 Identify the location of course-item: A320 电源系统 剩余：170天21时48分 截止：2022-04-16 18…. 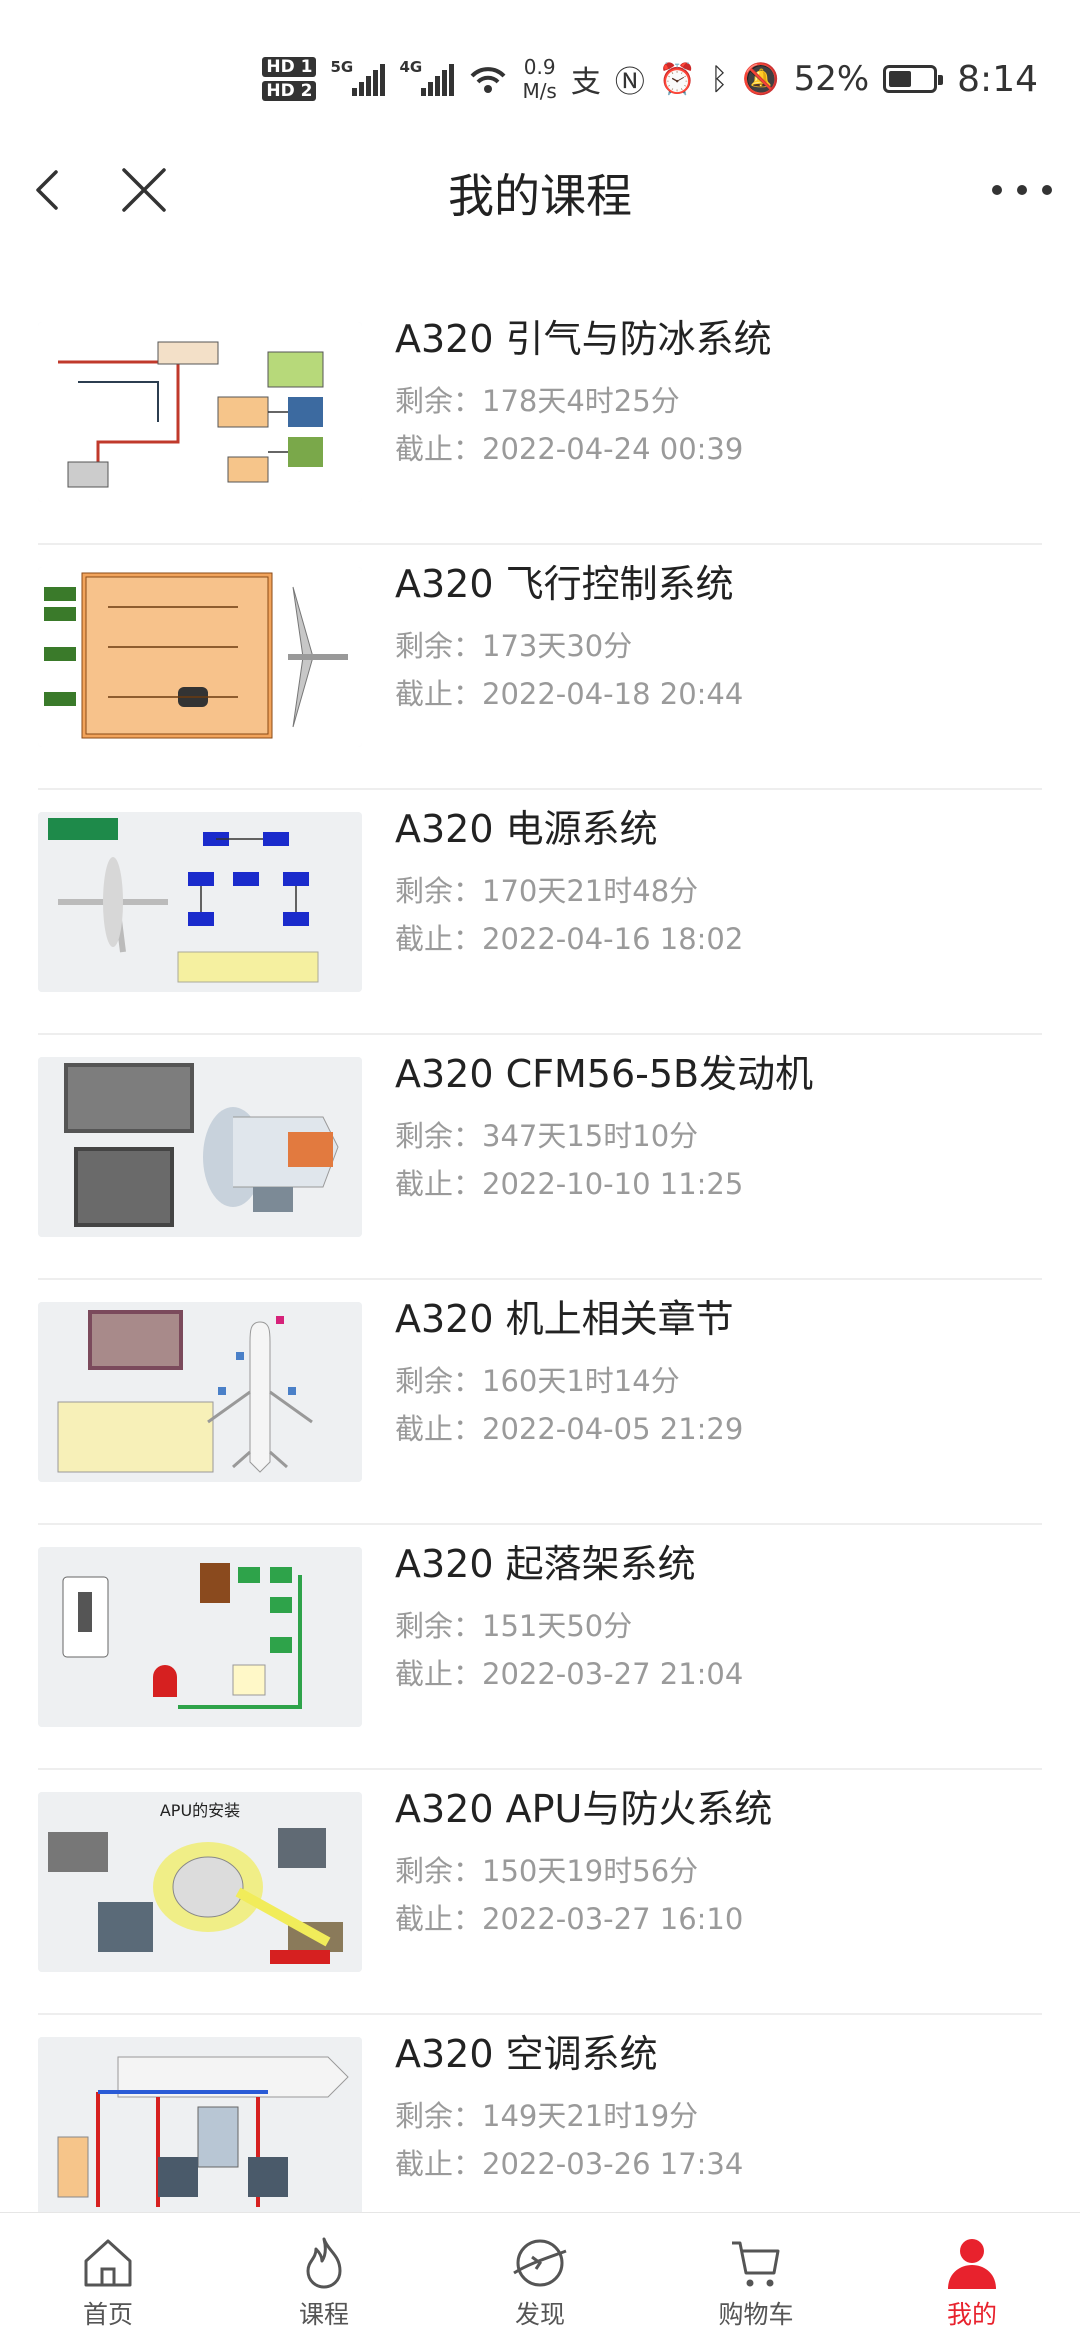
(540, 912).